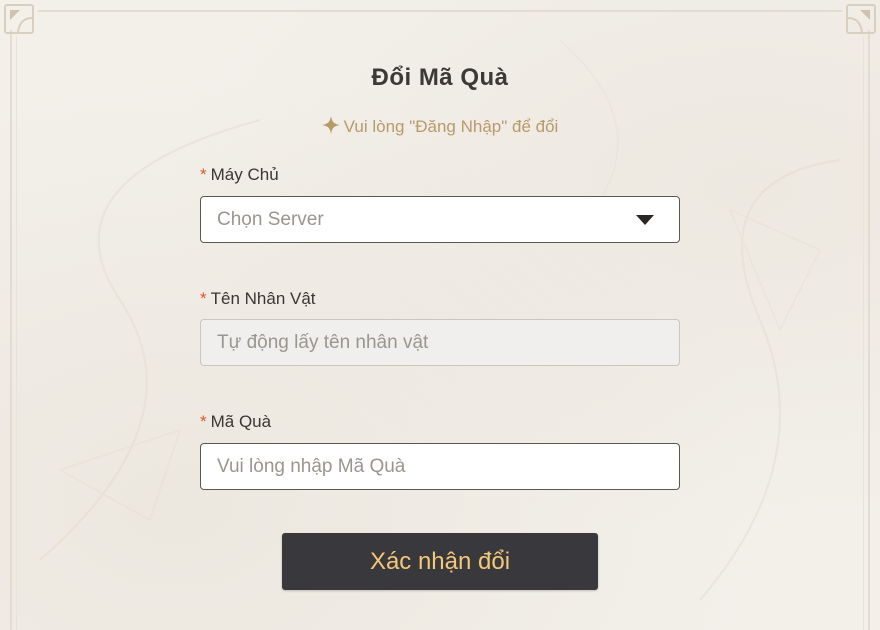 The height and width of the screenshot is (630, 880). I want to click on gift-code-input, so click(440, 466).